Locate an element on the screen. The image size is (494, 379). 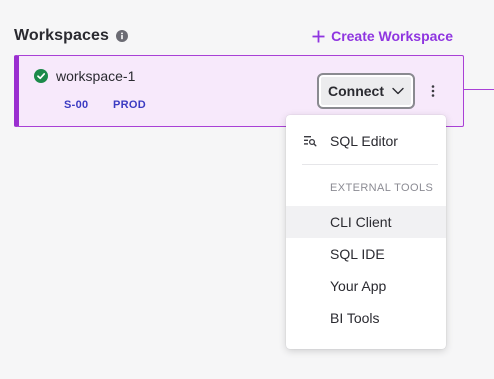
menu-item-label: CLI Client is located at coordinates (361, 222).